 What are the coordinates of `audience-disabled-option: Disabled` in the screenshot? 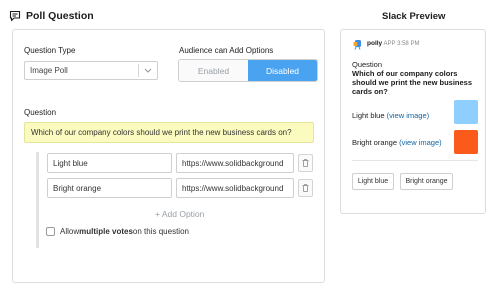 It's located at (282, 70).